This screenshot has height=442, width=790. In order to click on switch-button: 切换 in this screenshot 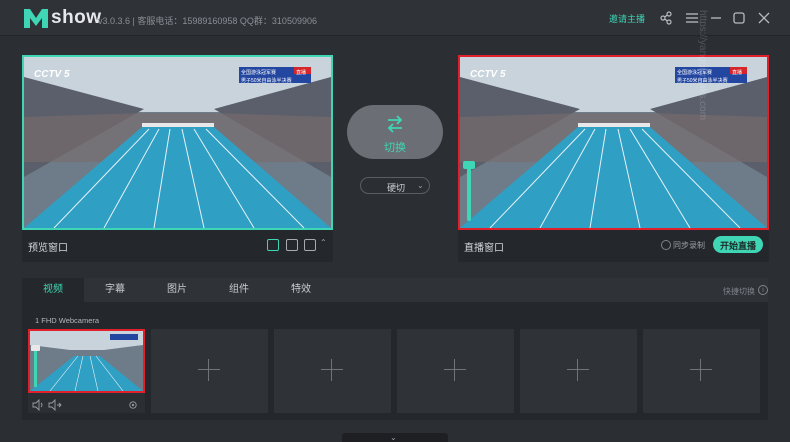, I will do `click(395, 132)`.